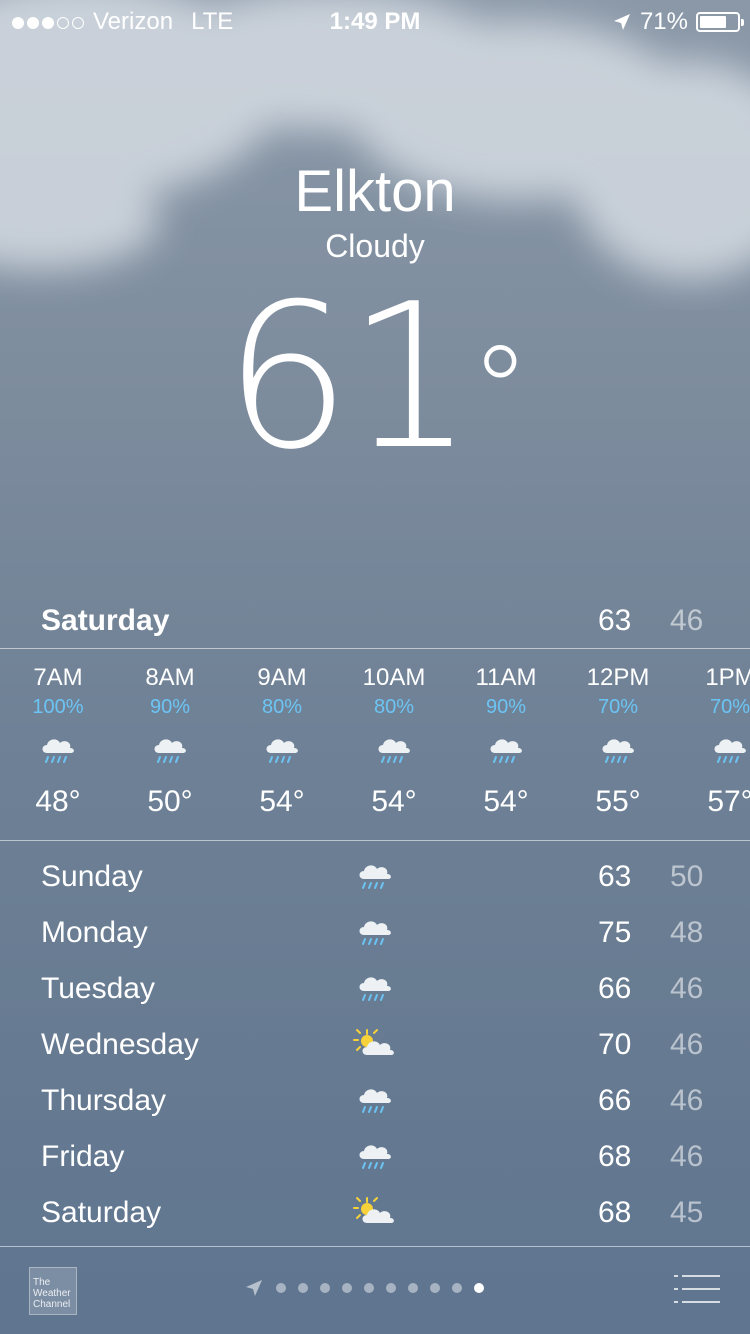 This screenshot has height=1334, width=750. I want to click on daily-row: Friday 68 46, so click(375, 1156).